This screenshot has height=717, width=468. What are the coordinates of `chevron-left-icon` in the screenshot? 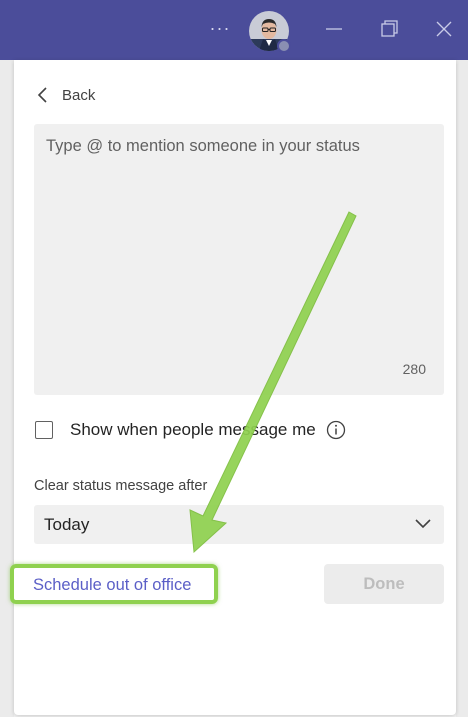 It's located at (42, 95).